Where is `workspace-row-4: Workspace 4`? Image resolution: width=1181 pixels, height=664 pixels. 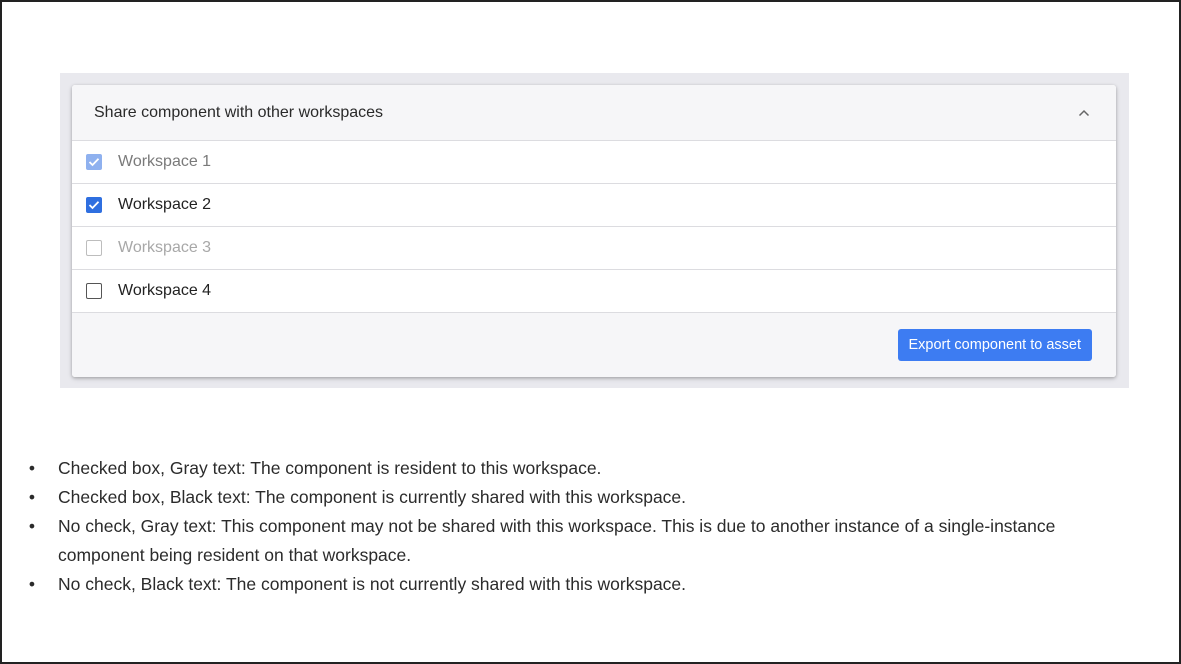 workspace-row-4: Workspace 4 is located at coordinates (594, 291).